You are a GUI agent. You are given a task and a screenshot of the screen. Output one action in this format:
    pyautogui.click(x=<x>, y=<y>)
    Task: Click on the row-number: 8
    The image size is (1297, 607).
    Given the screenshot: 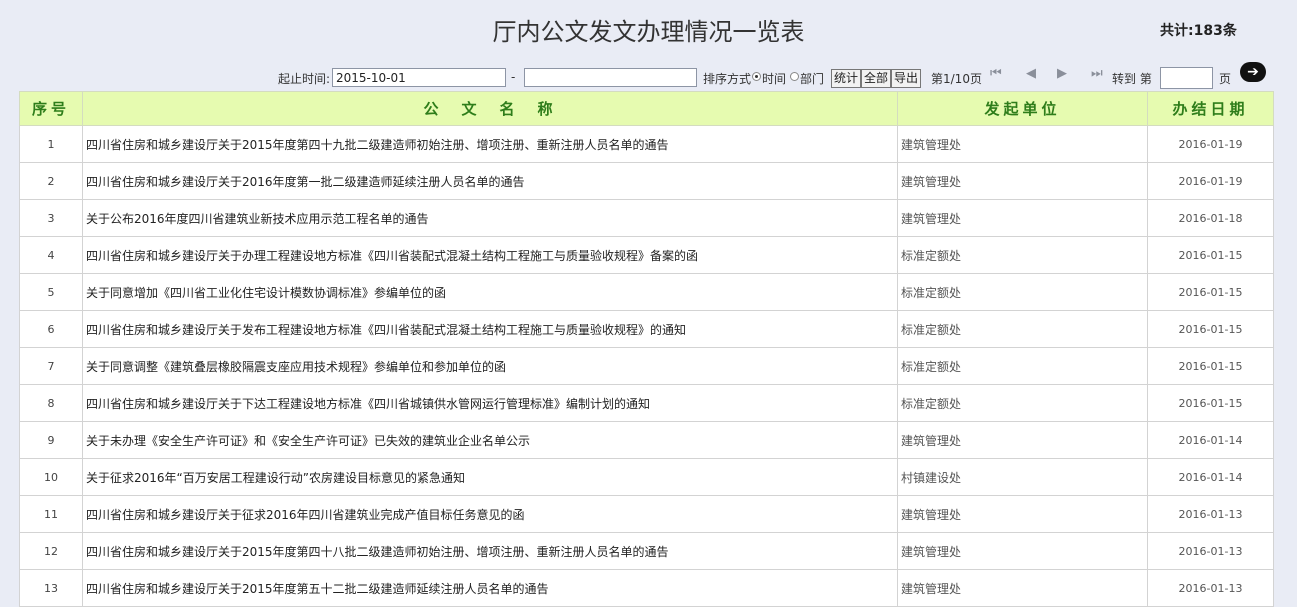 What is the action you would take?
    pyautogui.click(x=51, y=403)
    